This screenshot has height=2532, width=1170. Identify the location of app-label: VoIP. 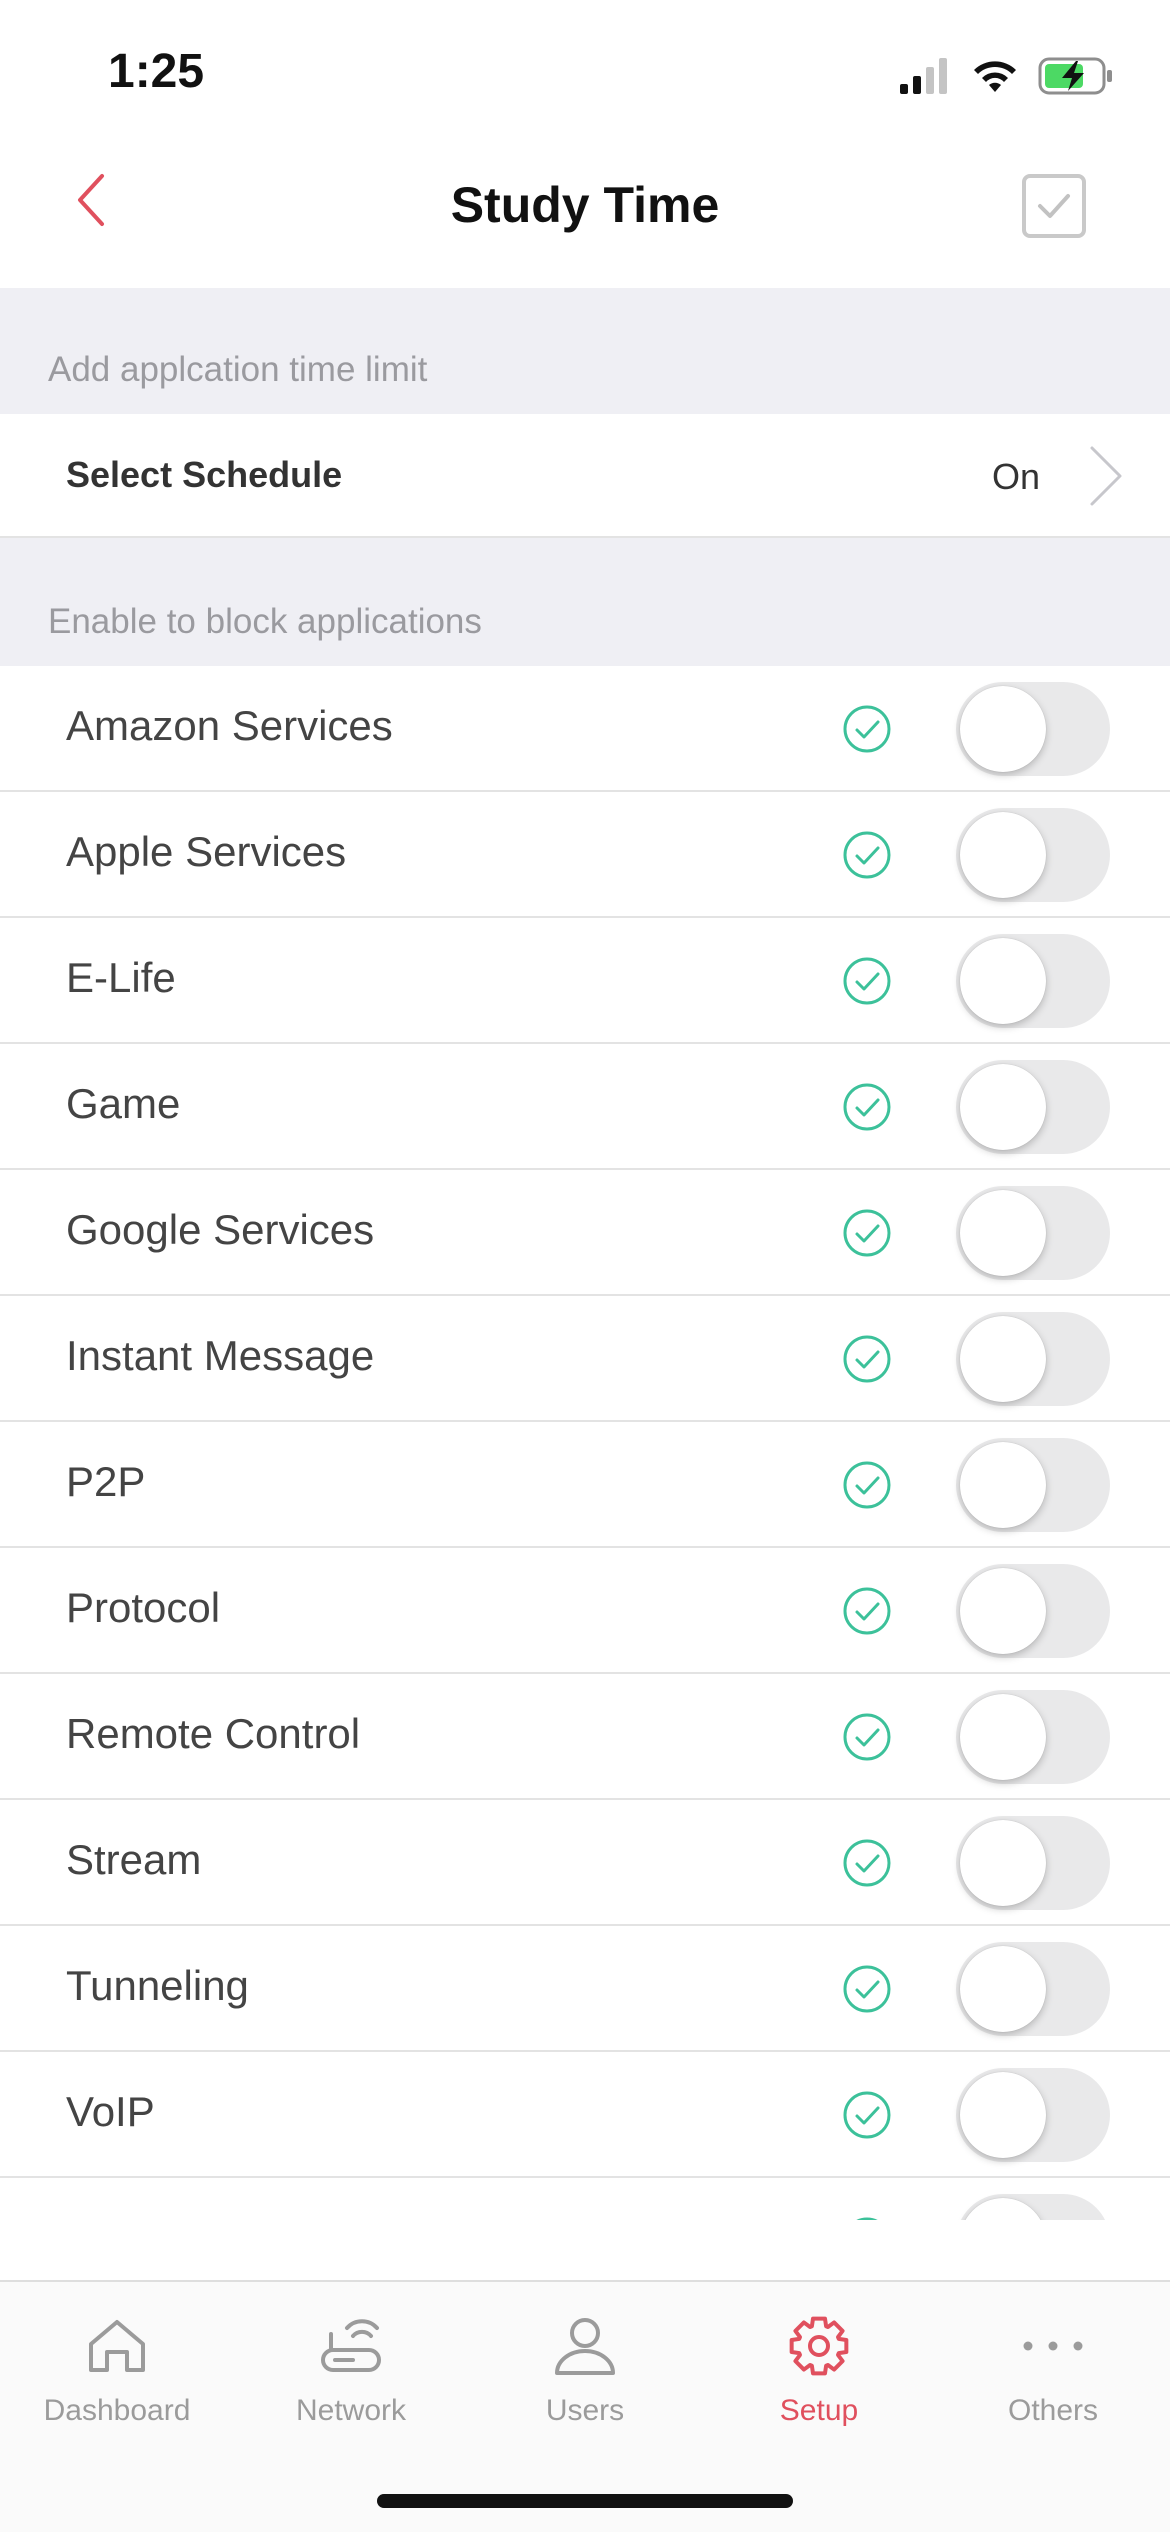
(110, 2111).